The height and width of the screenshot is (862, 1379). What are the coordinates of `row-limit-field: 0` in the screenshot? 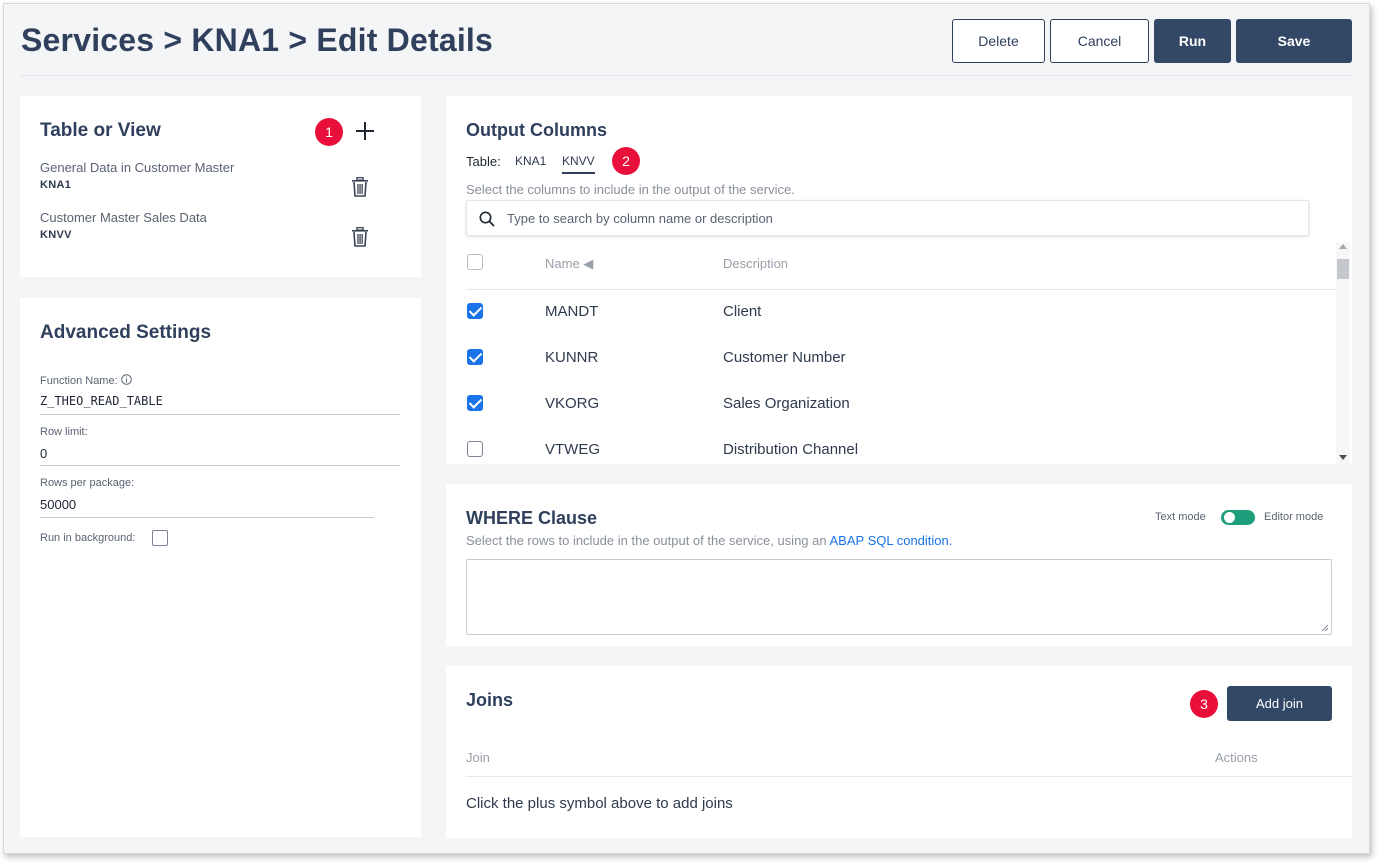 It's located at (43, 453).